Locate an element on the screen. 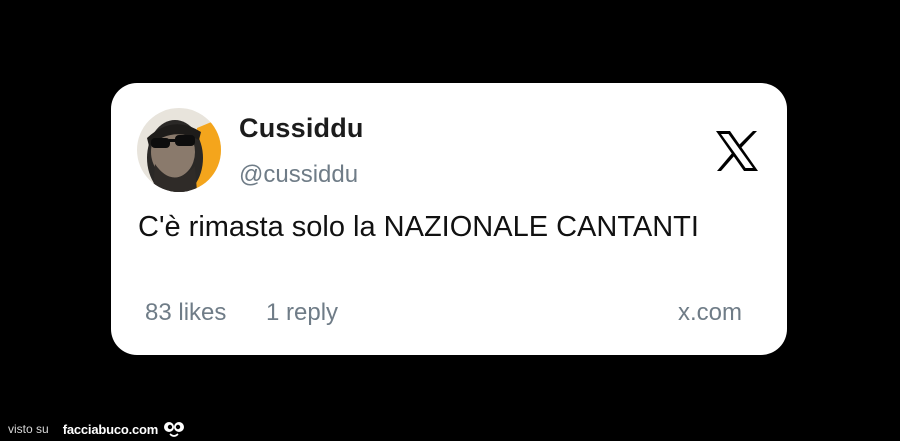 The width and height of the screenshot is (900, 441). likes-count: 83 likes is located at coordinates (185, 313).